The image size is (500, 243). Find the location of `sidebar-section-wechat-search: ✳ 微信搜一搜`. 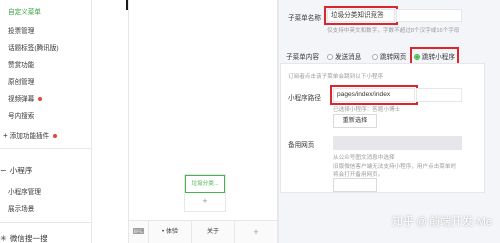

sidebar-section-wechat-search: ✳ 微信搜一搜 is located at coordinates (24, 238).